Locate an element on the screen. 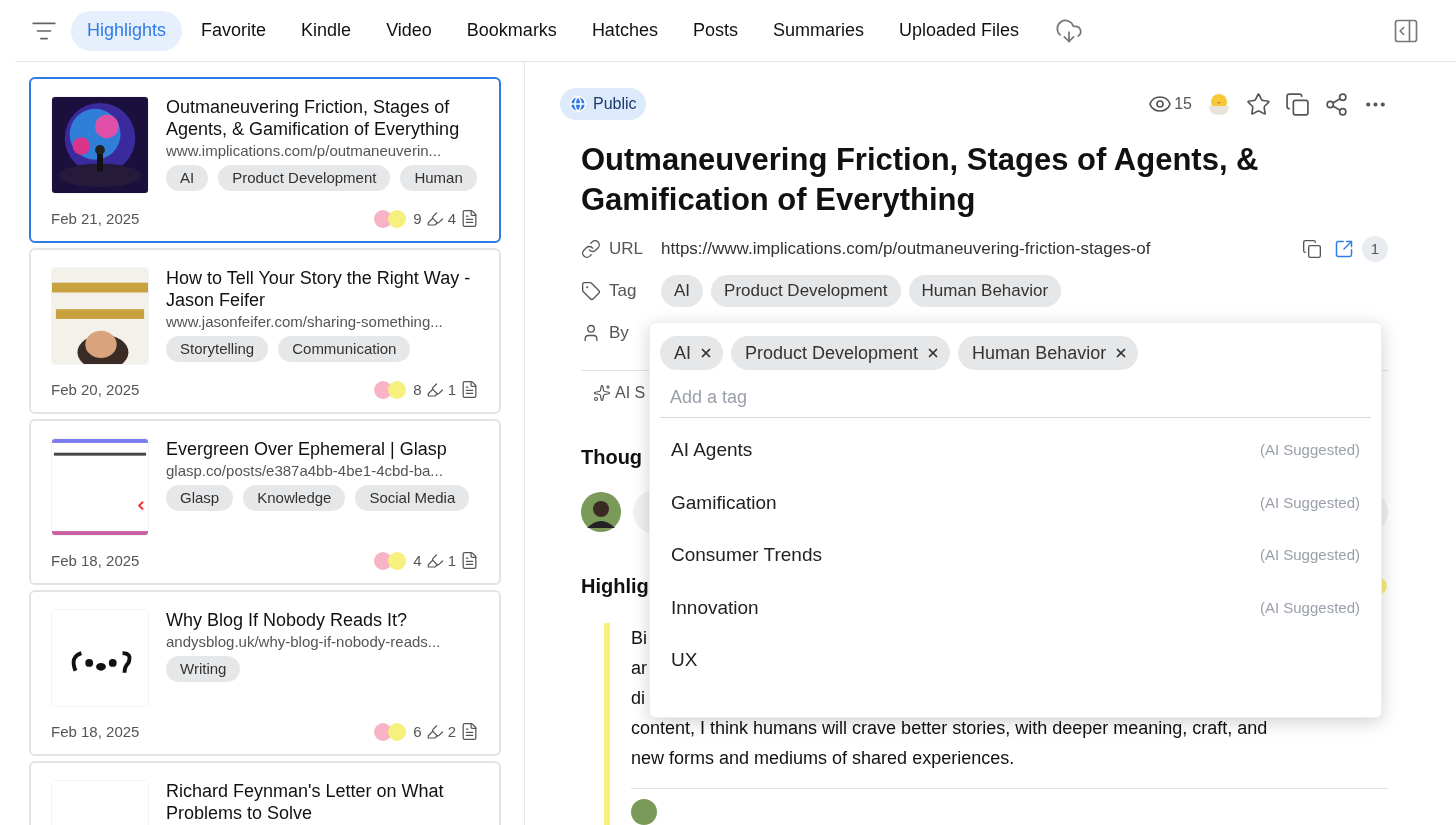 This screenshot has height=825, width=1456. nav-tab: Summaries is located at coordinates (818, 30).